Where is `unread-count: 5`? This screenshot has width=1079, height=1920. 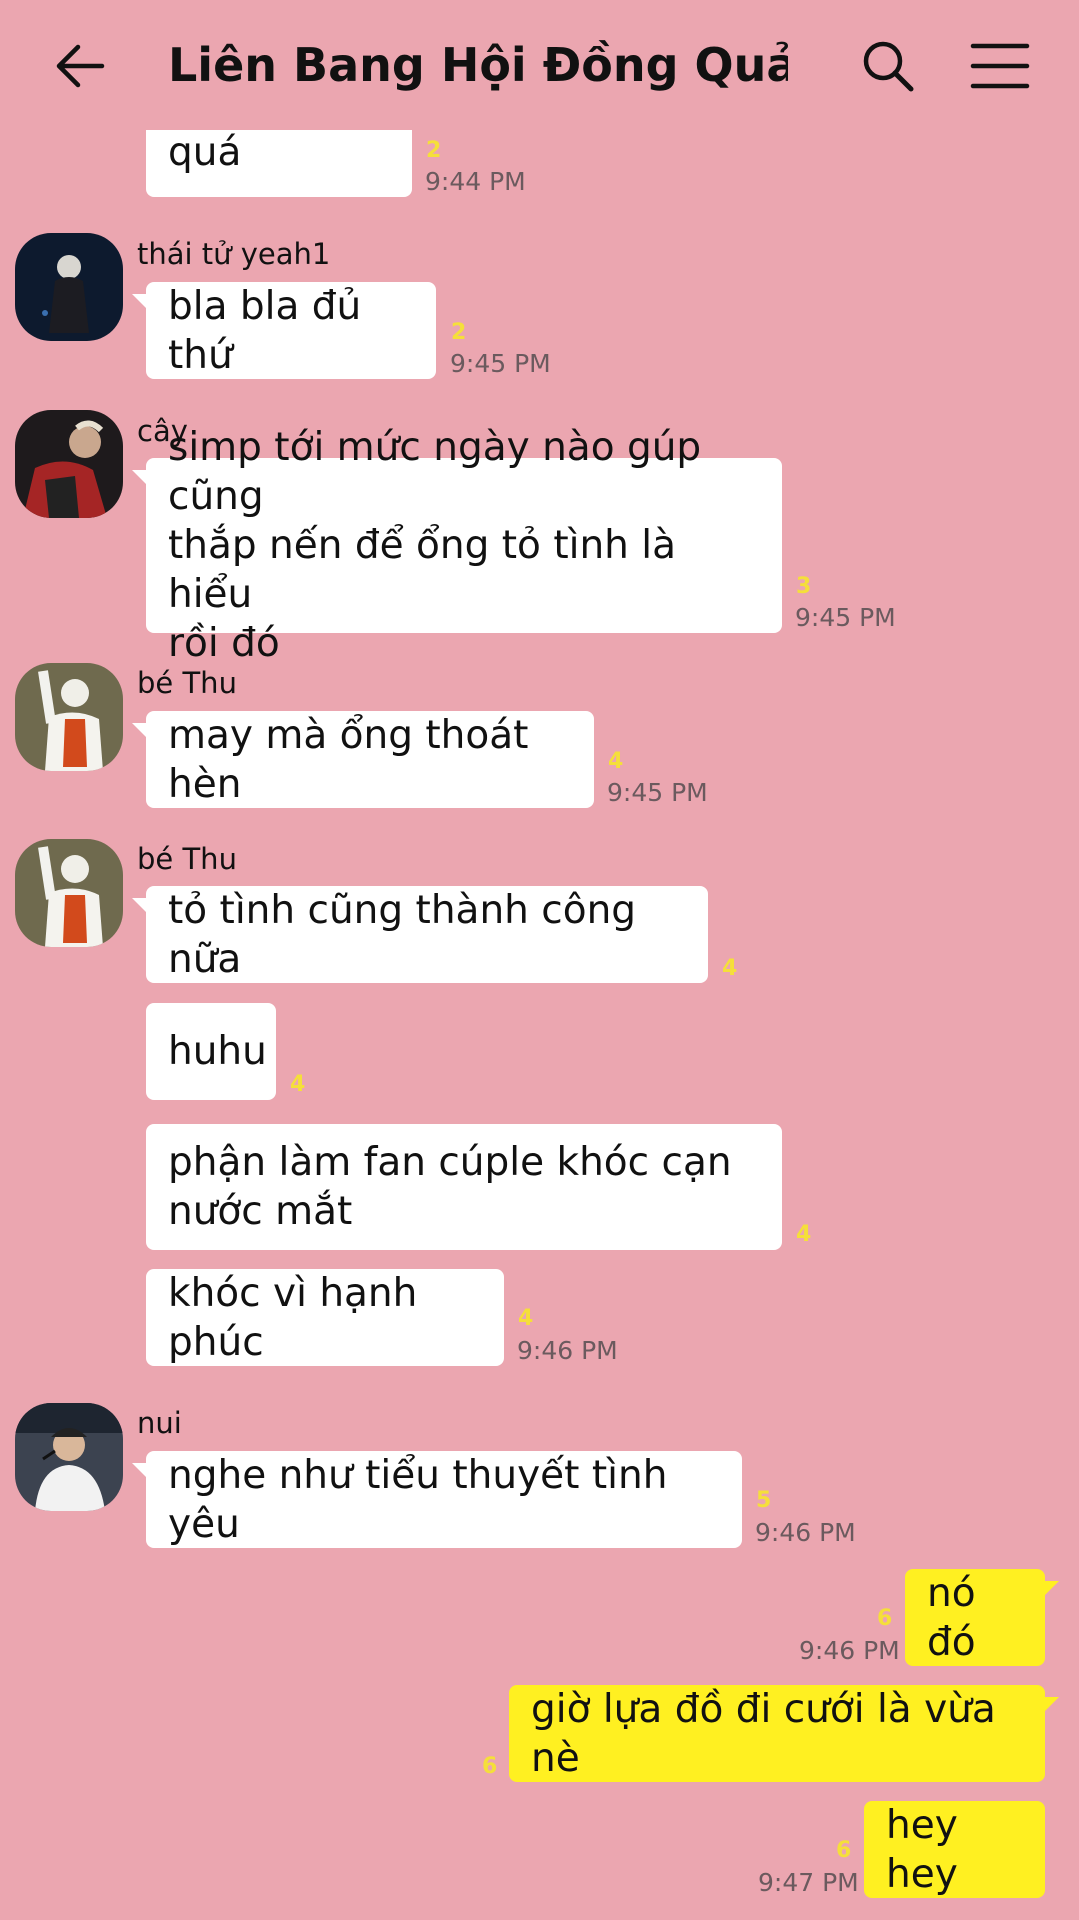
unread-count: 5 is located at coordinates (764, 1500).